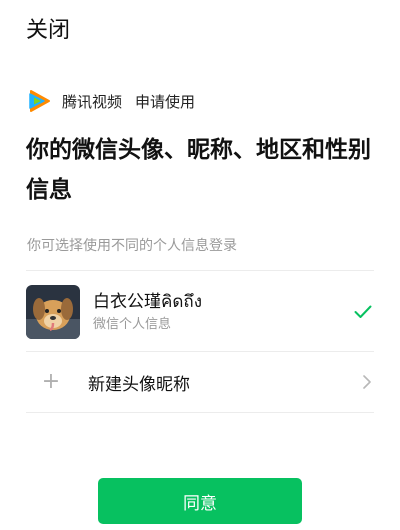 This screenshot has width=400, height=530. I want to click on page-title: 你的微信头像、昵称、地区和性别信息, so click(198, 170).